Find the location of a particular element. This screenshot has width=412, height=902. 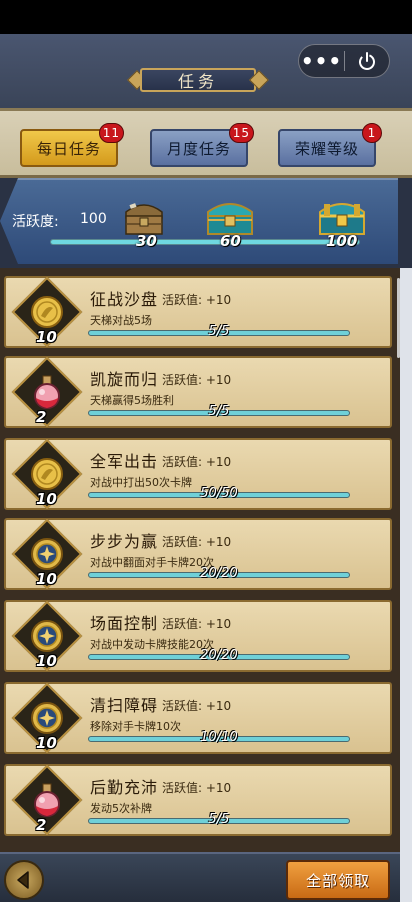

task-card: 2 后勤充沛 活跃值: +10 发动5次补牌 5/5 is located at coordinates (198, 800).